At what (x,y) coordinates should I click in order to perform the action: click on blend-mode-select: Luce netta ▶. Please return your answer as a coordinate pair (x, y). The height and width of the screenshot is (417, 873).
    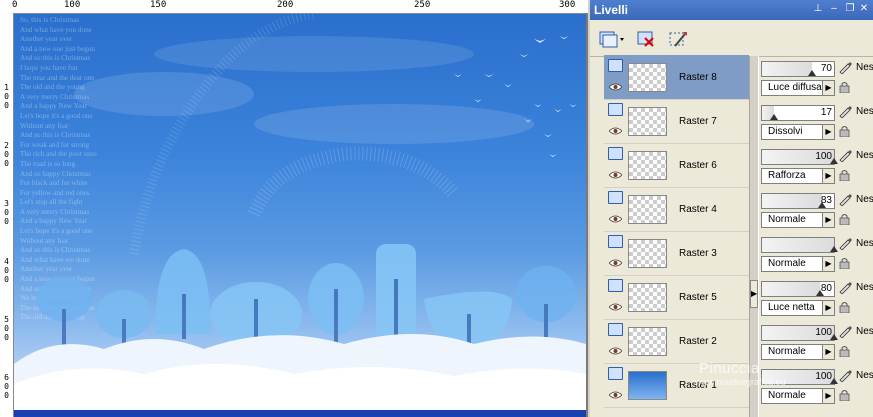
    Looking at the image, I should click on (798, 308).